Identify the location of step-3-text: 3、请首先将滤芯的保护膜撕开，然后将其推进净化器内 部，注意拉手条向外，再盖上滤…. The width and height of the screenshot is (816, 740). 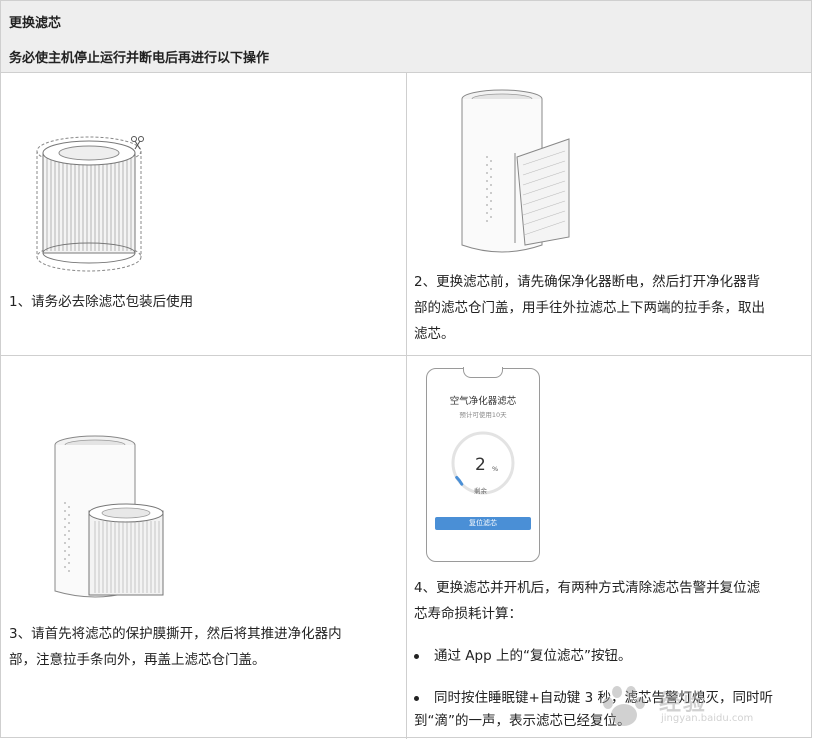
(175, 647).